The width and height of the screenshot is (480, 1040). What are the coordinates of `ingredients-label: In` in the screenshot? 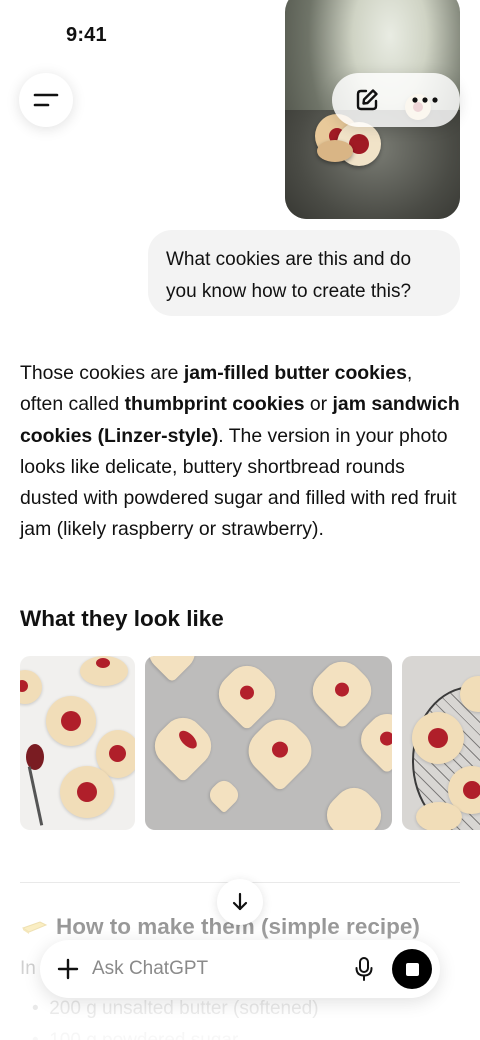 It's located at (28, 968).